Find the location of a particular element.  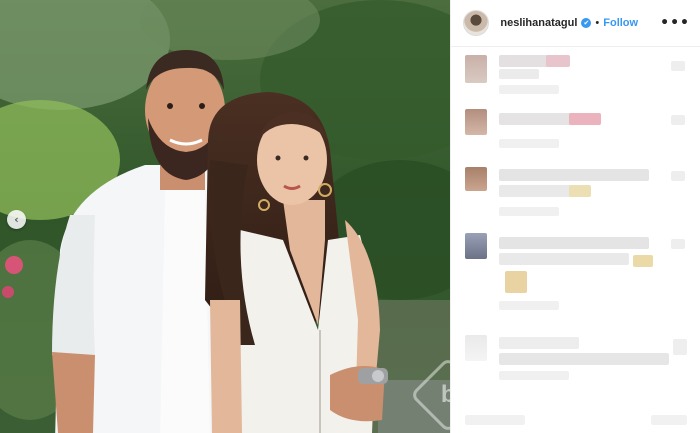

previous-image-button: ‹ is located at coordinates (16, 219).